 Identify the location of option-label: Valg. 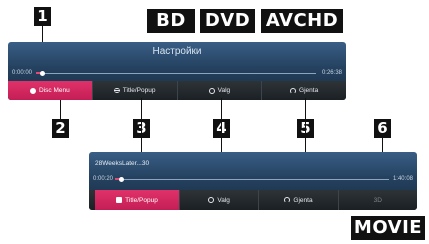
(224, 90).